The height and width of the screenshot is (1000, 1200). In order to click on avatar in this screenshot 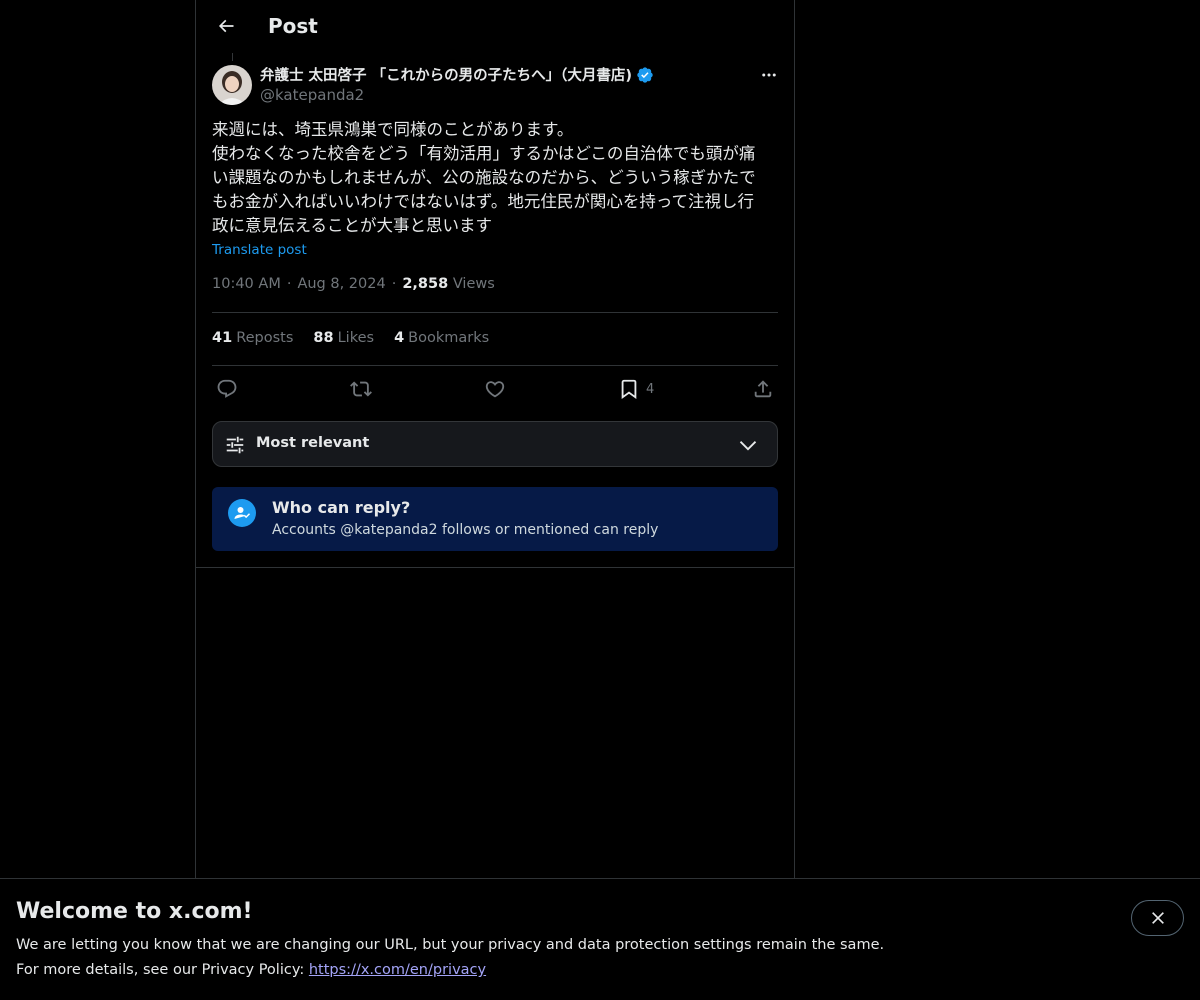, I will do `click(232, 85)`.